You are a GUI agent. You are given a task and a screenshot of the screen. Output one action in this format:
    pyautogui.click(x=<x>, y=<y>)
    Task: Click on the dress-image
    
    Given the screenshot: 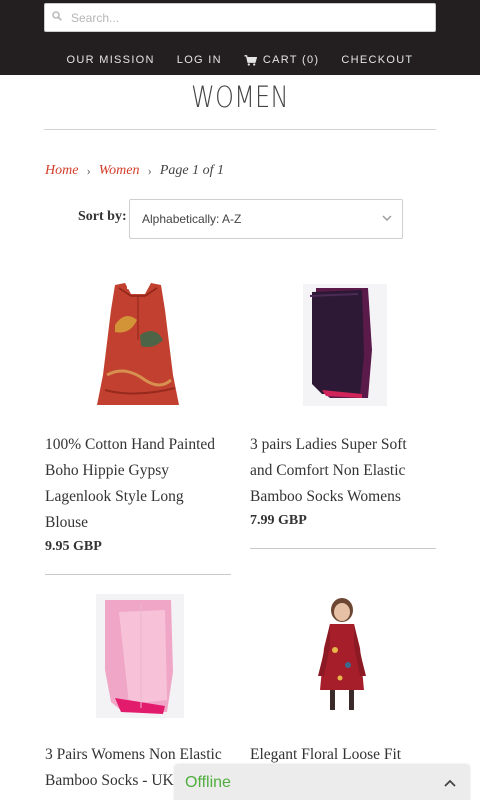 What is the action you would take?
    pyautogui.click(x=342, y=654)
    